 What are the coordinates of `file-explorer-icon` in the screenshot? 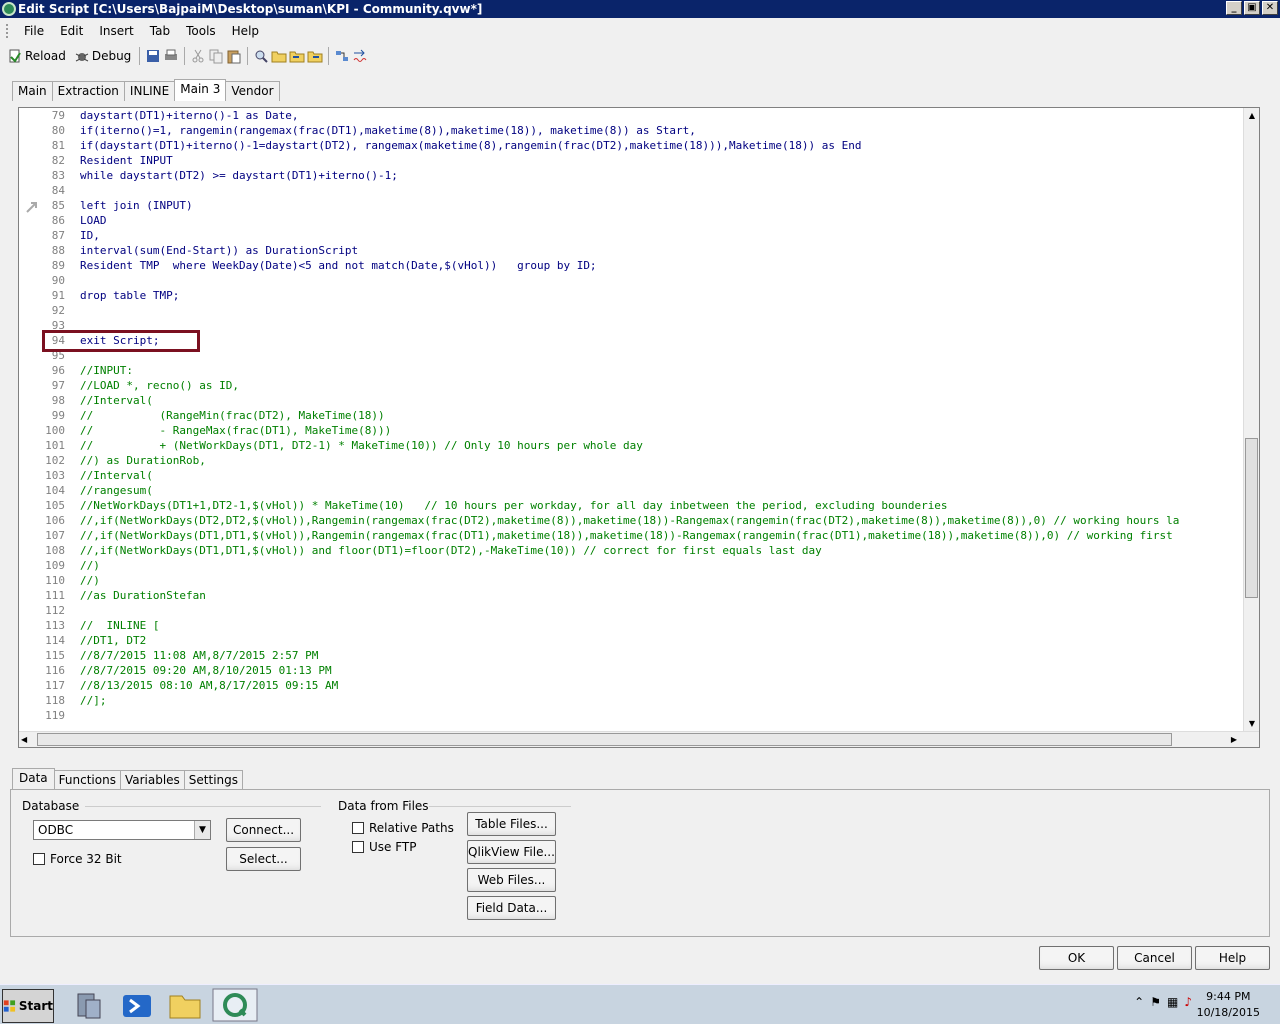 It's located at (185, 1005).